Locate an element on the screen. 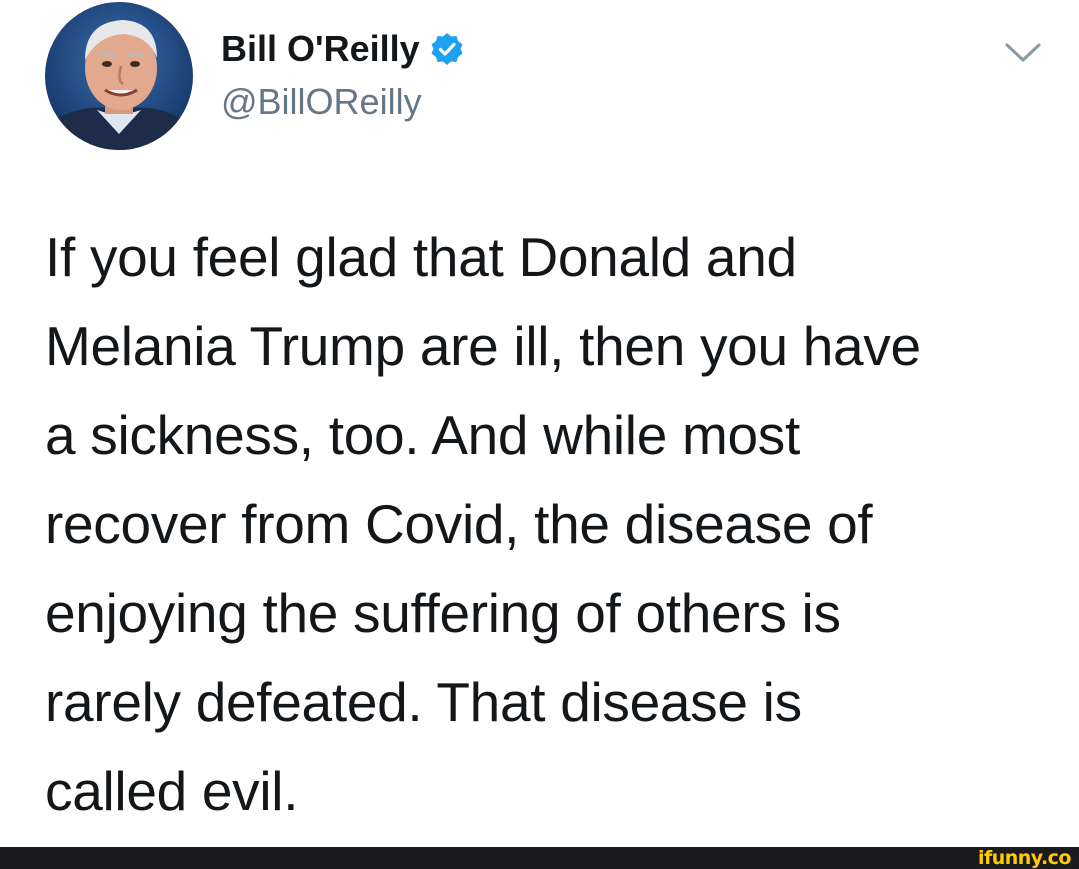 Image resolution: width=1079 pixels, height=869 pixels. author-avatar is located at coordinates (119, 76).